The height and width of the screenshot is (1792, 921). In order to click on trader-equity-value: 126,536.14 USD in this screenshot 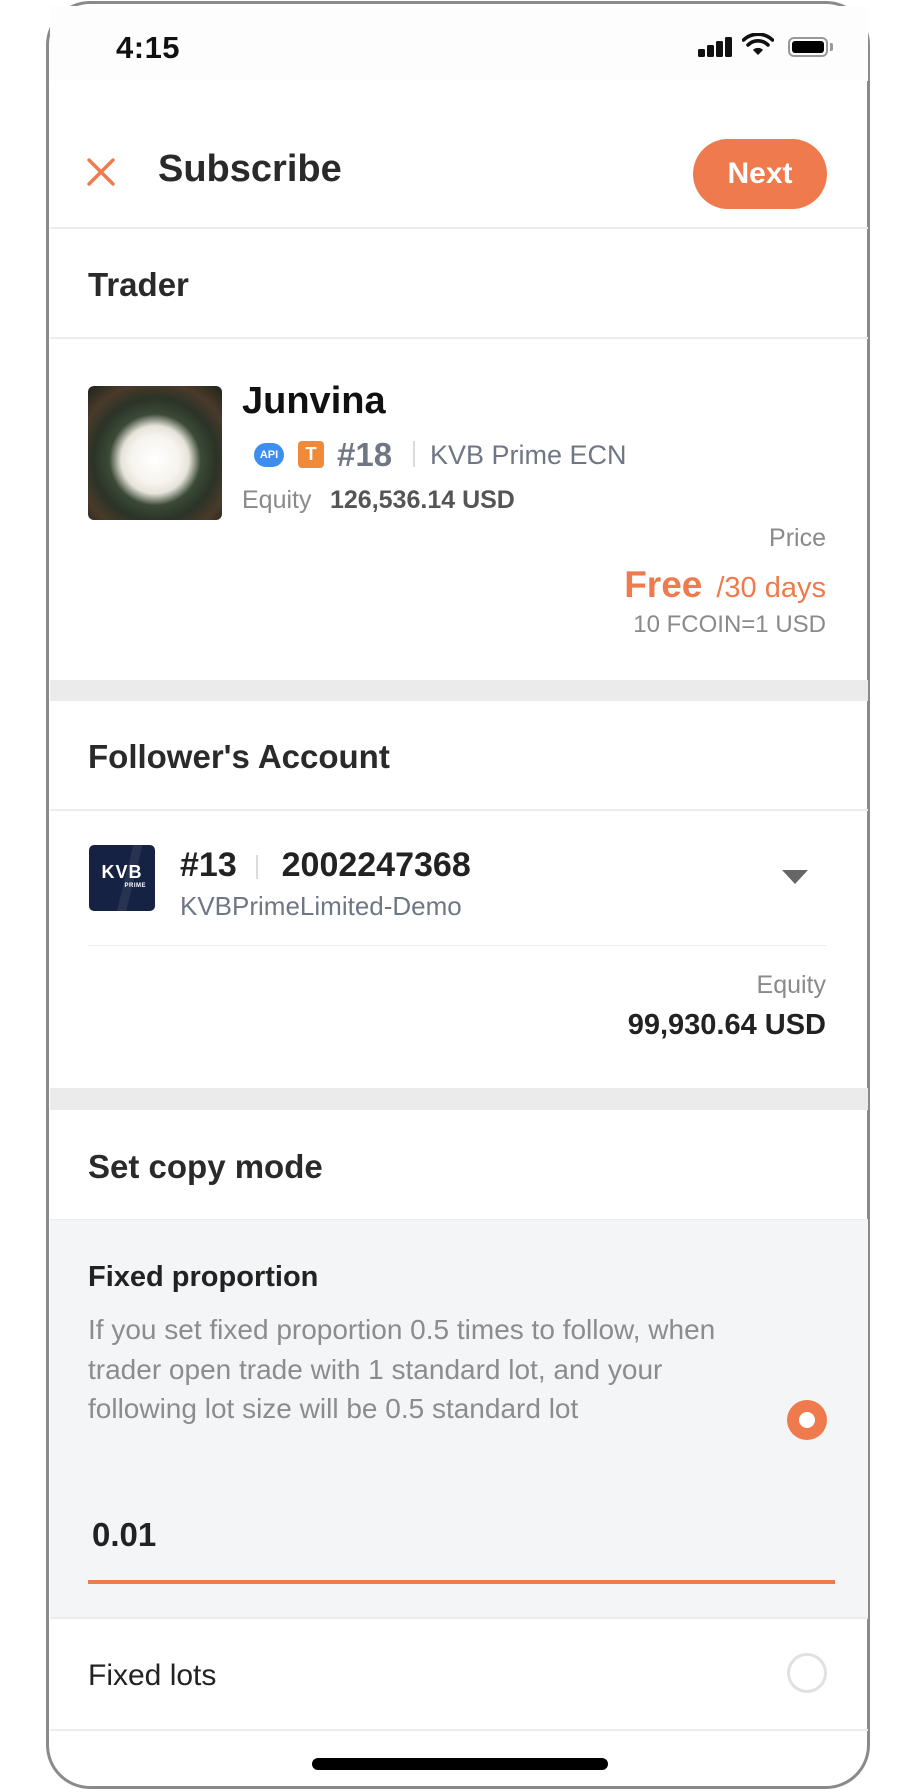, I will do `click(422, 500)`.